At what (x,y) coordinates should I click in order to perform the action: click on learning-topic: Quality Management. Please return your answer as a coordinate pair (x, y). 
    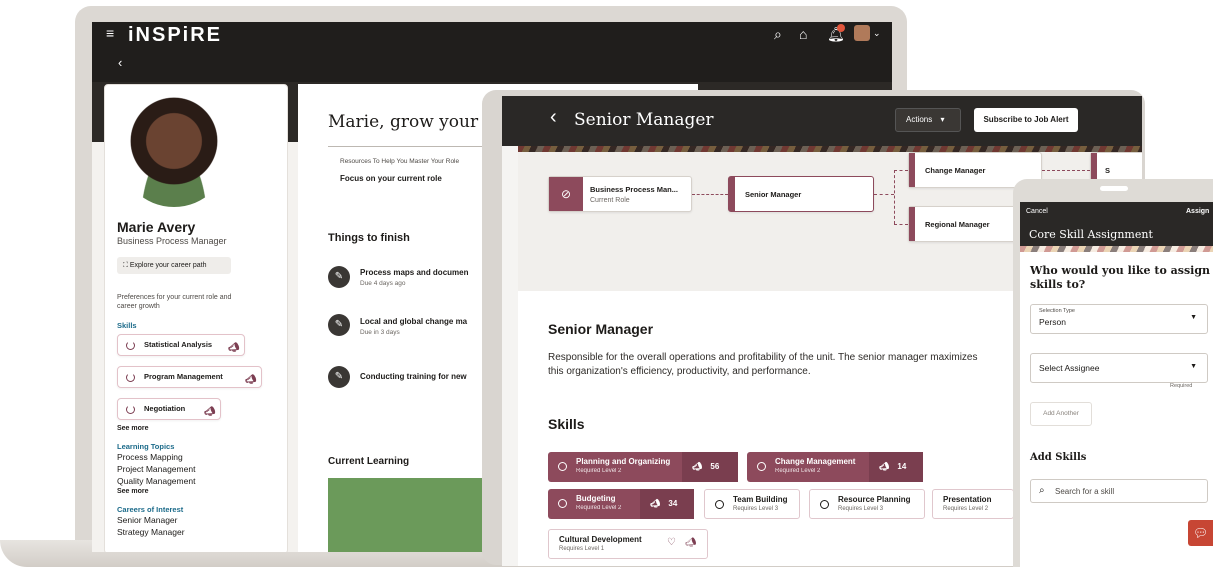
    Looking at the image, I should click on (156, 481).